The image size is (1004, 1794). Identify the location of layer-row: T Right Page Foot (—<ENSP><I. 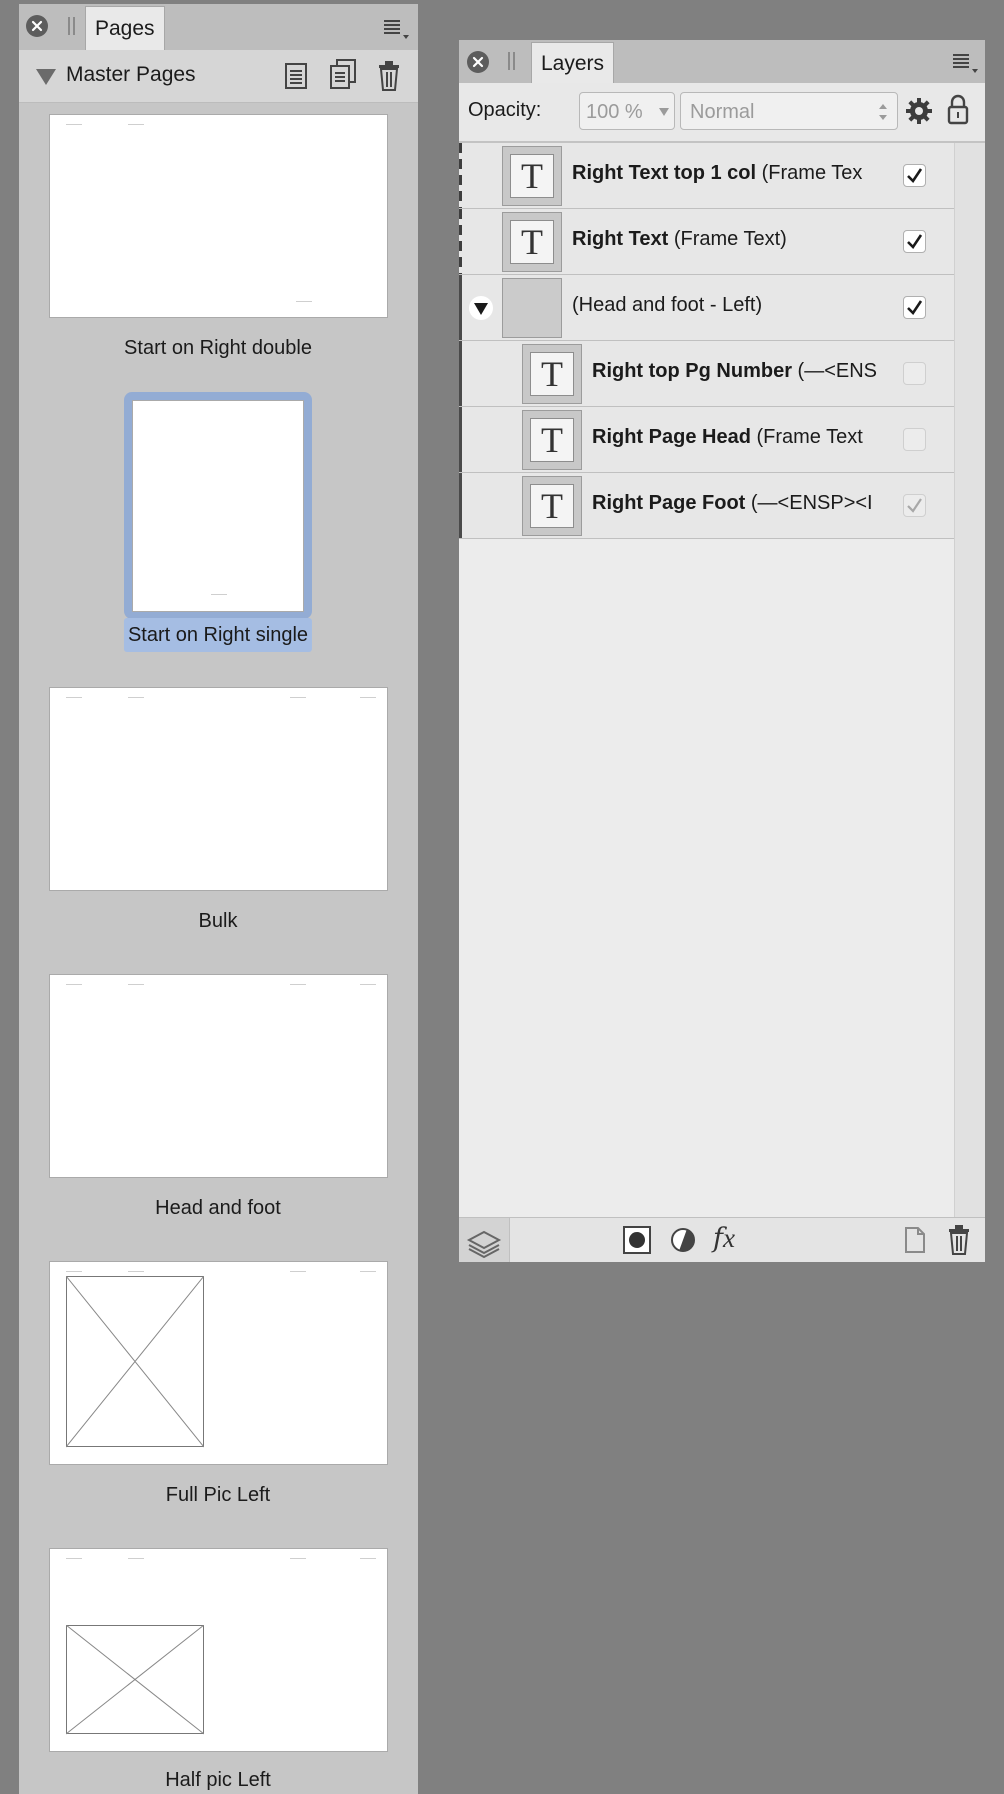
(706, 506).